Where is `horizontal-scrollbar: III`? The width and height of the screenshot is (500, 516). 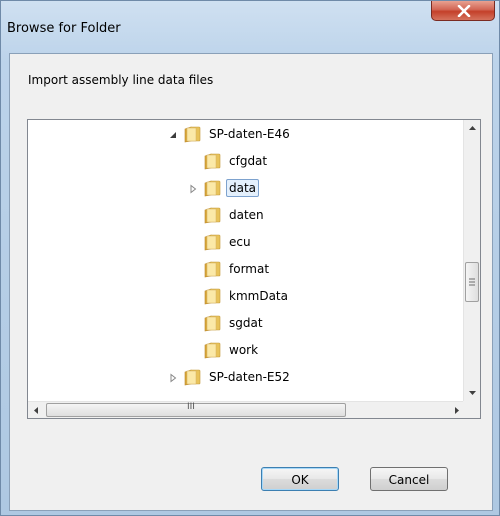 horizontal-scrollbar: III is located at coordinates (246, 409).